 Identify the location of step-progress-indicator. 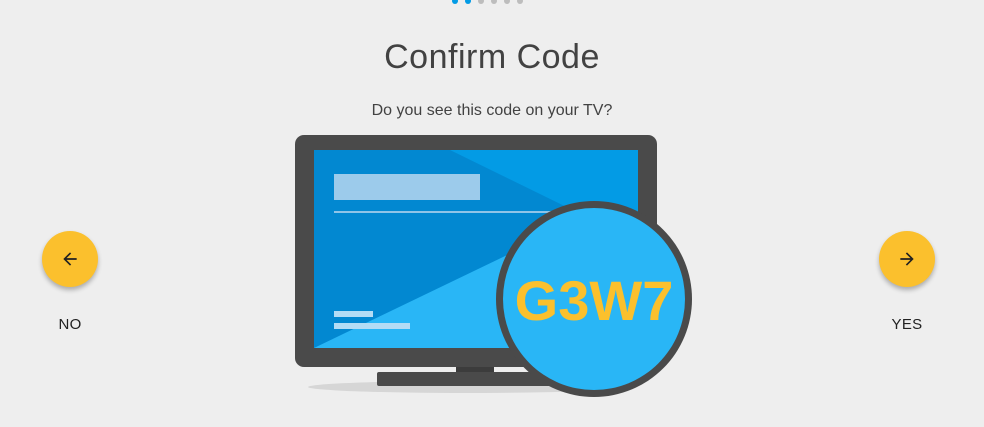
(487, 3).